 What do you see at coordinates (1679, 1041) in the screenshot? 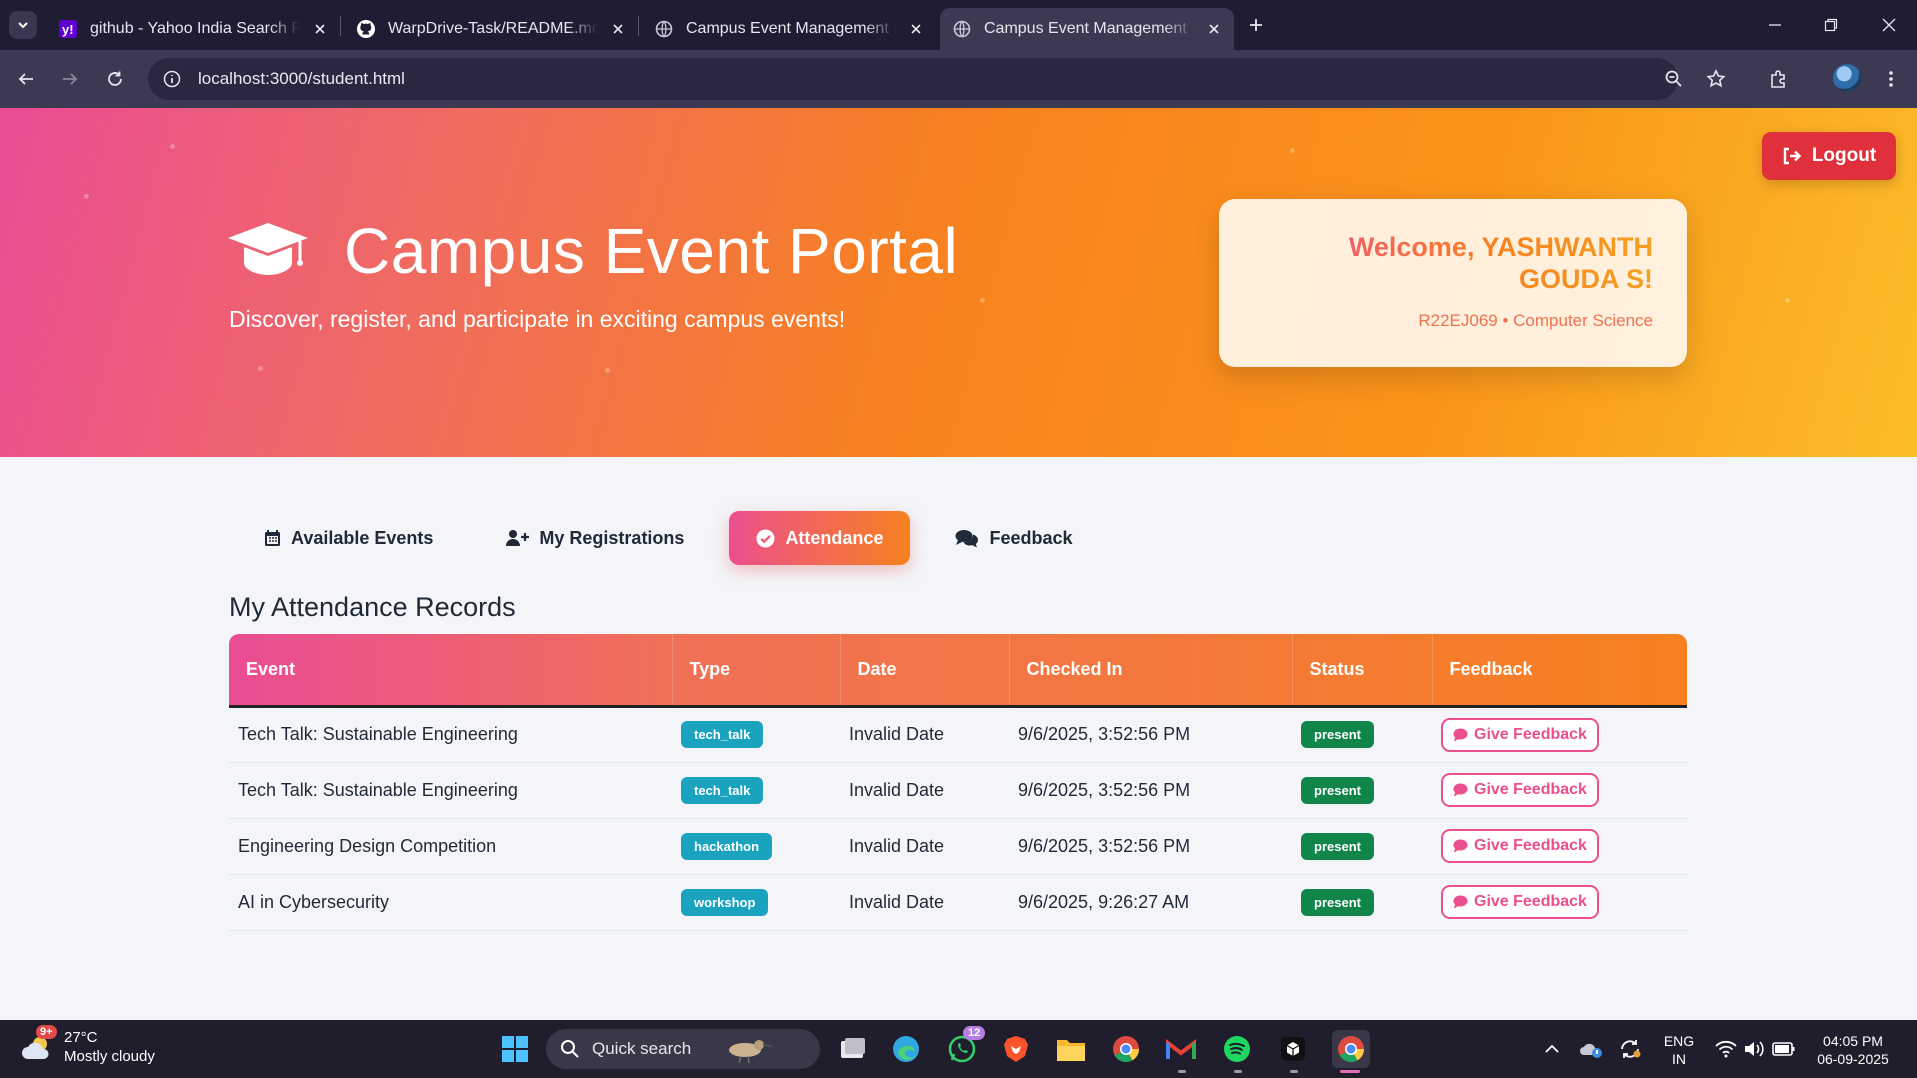
I see `language-code: ENG` at bounding box center [1679, 1041].